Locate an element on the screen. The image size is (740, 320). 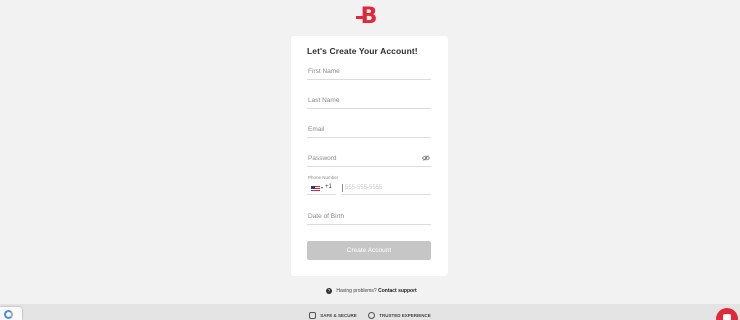
date-of-birth-placeholder: Date of Birth is located at coordinates (326, 216).